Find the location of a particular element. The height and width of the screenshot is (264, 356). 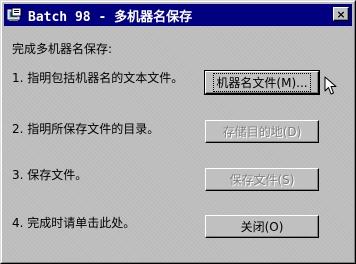

storage-destination-button: 存储目的地(D) is located at coordinates (262, 131).